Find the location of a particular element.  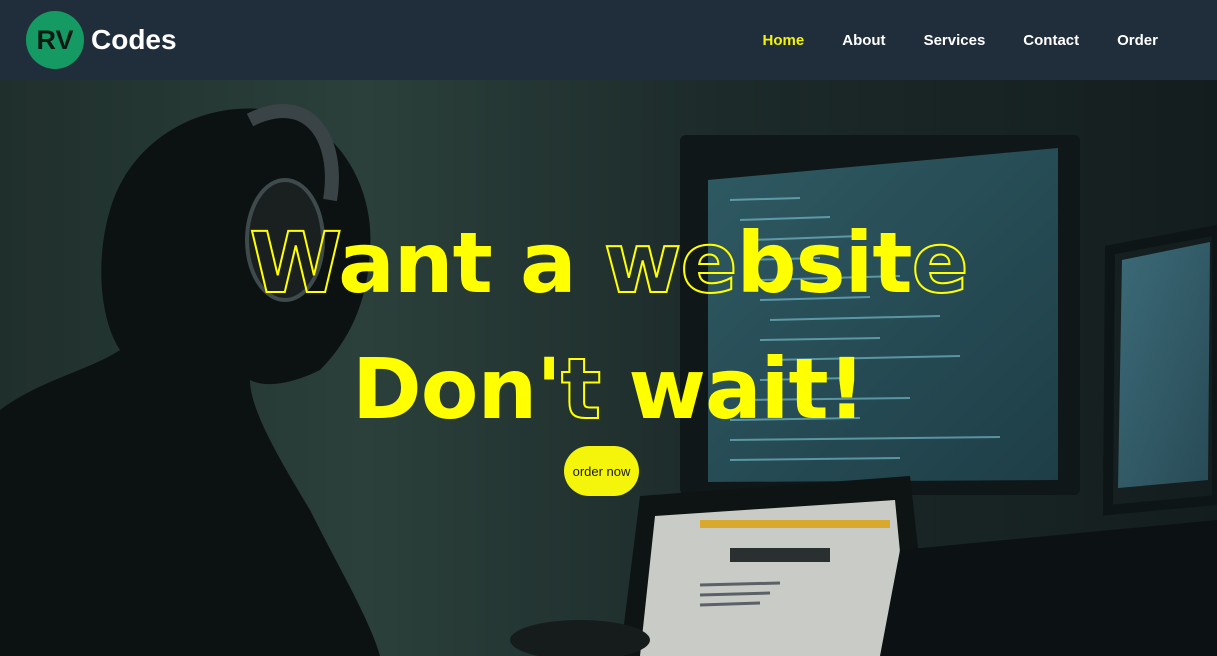

order-now-button: order now is located at coordinates (601, 471).